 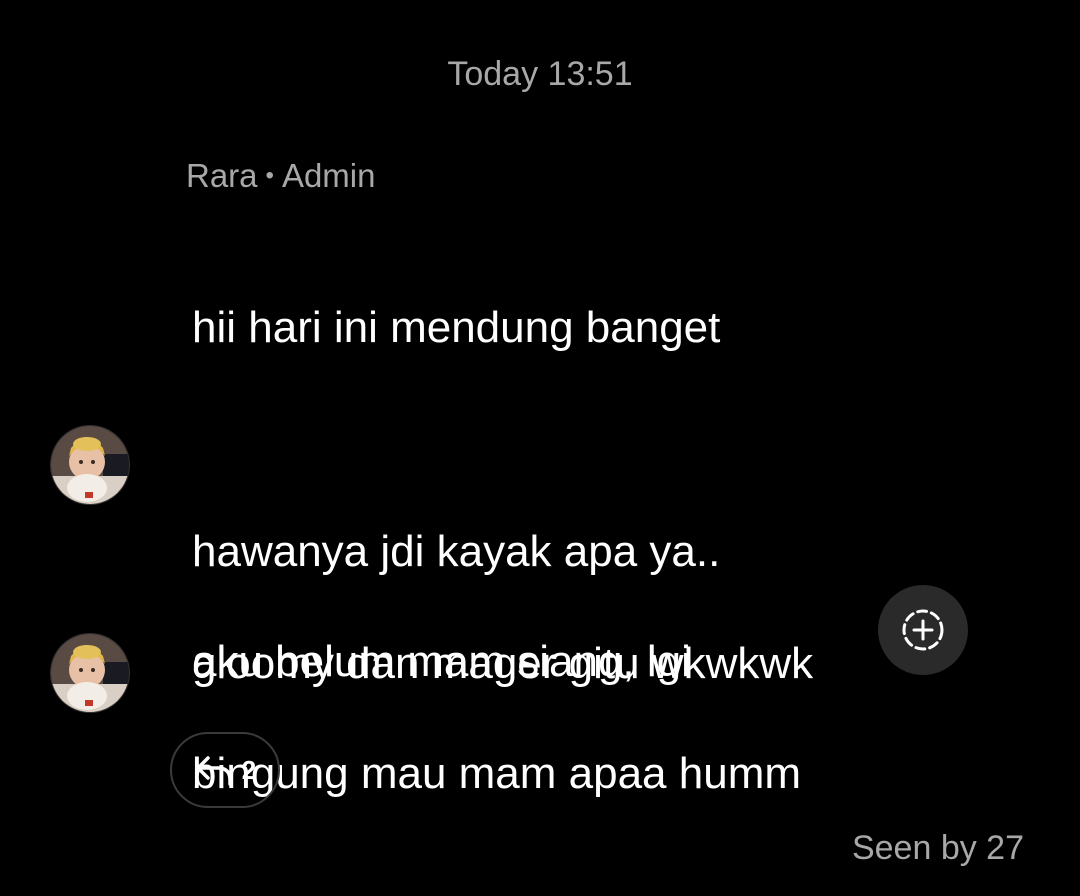 What do you see at coordinates (214, 771) in the screenshot?
I see `reply-arrow-icon` at bounding box center [214, 771].